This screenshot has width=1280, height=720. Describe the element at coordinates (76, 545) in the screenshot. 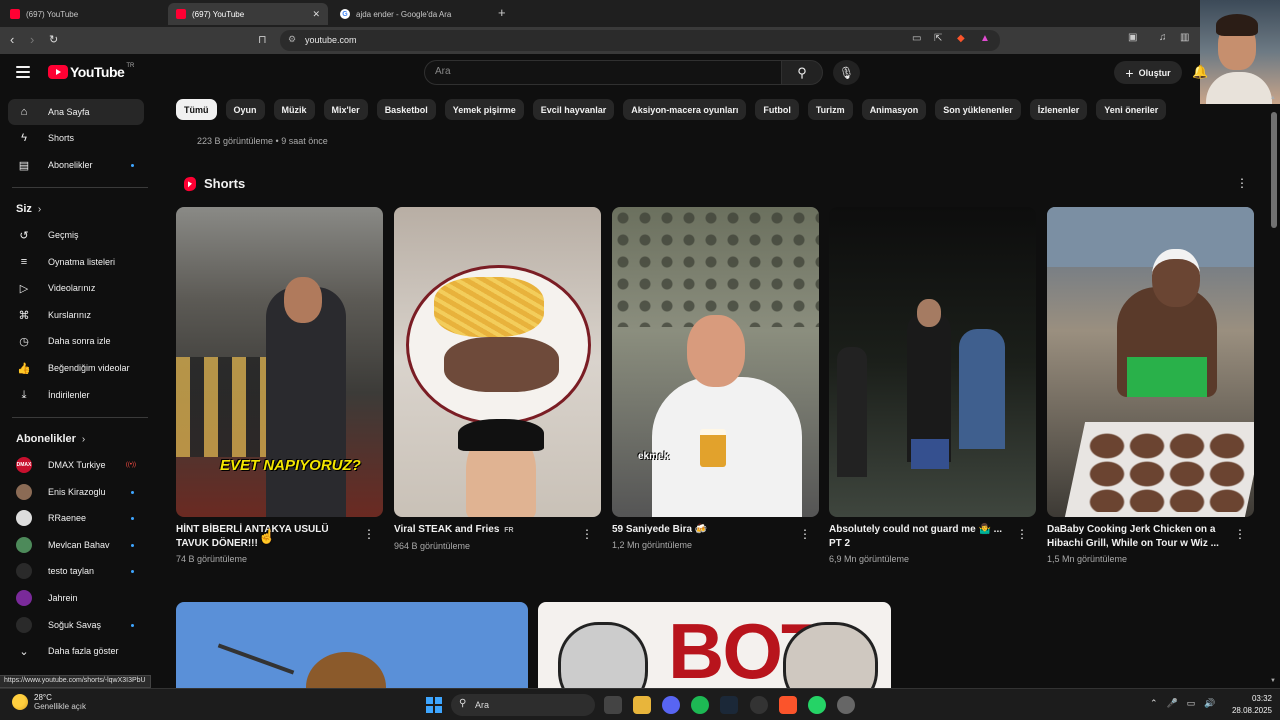

I see `sidebar-channel: Mevlcan Bahav` at that location.